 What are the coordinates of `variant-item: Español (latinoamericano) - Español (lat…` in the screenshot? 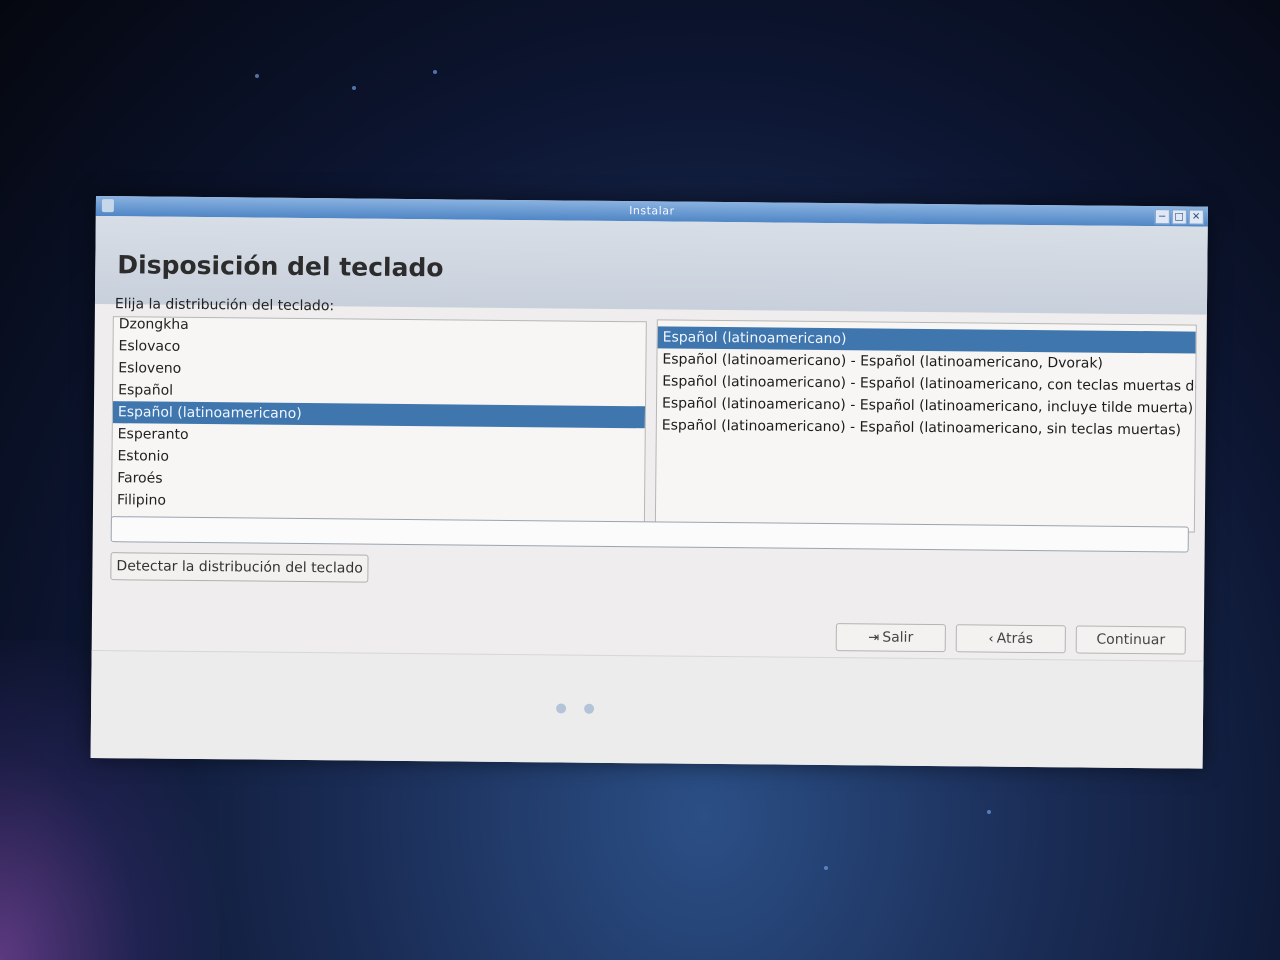 It's located at (926, 427).